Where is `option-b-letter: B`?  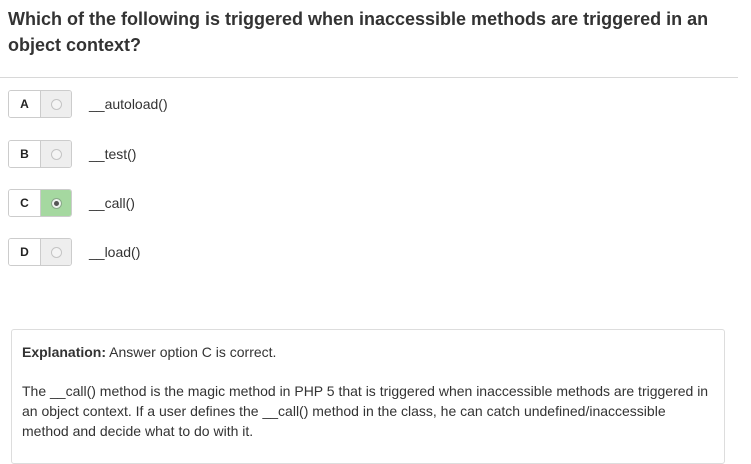 option-b-letter: B is located at coordinates (25, 154).